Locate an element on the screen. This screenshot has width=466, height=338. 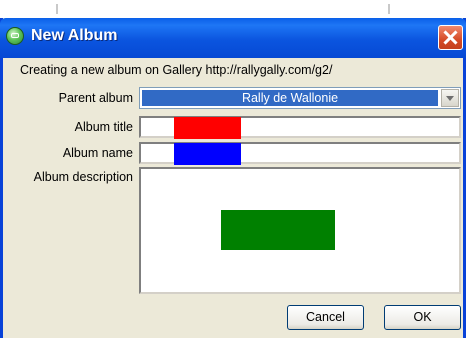
album-title-label: Album title is located at coordinates (103, 127).